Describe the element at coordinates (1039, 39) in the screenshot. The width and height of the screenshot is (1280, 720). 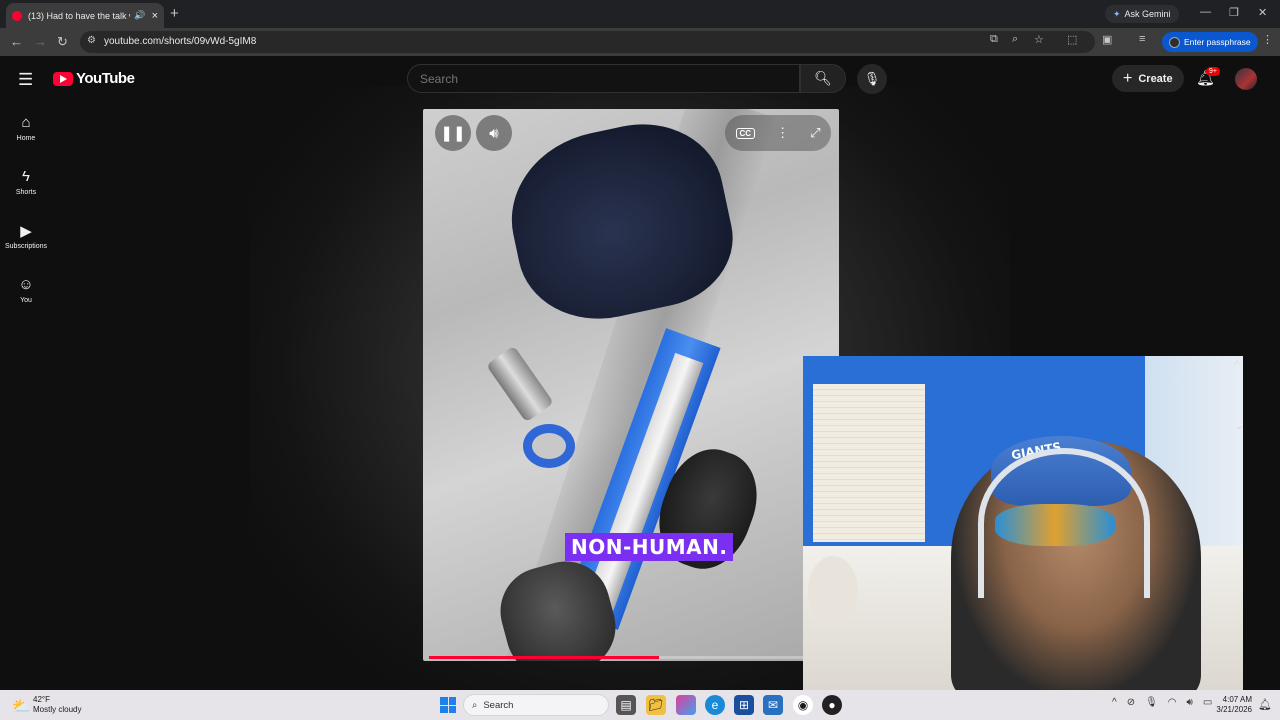
I see `bookmark-star-icon: ☆` at that location.